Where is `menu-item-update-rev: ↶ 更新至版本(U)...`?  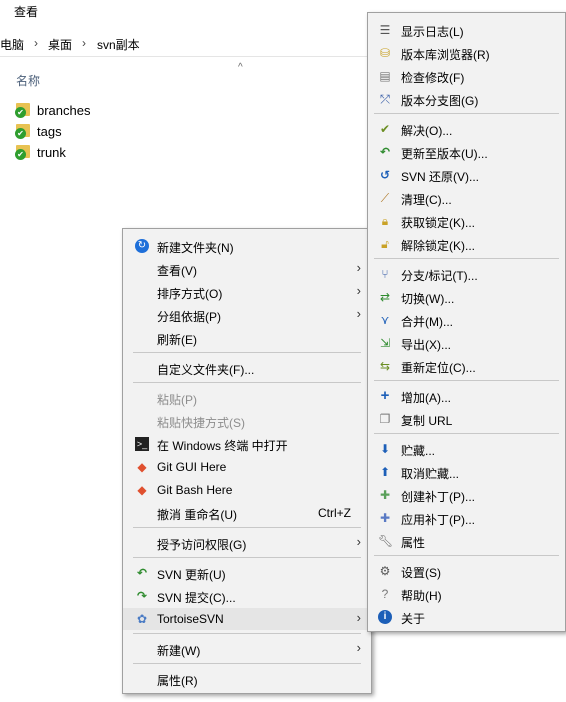
menu-item-update-rev: ↶ 更新至版本(U)... is located at coordinates (466, 152).